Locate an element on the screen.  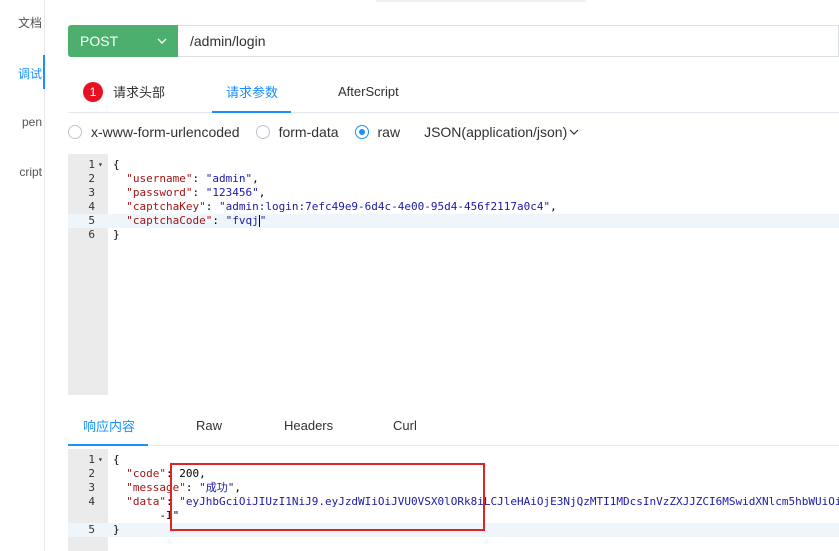
sidebar-item-label: 文档 is located at coordinates (29, 23).